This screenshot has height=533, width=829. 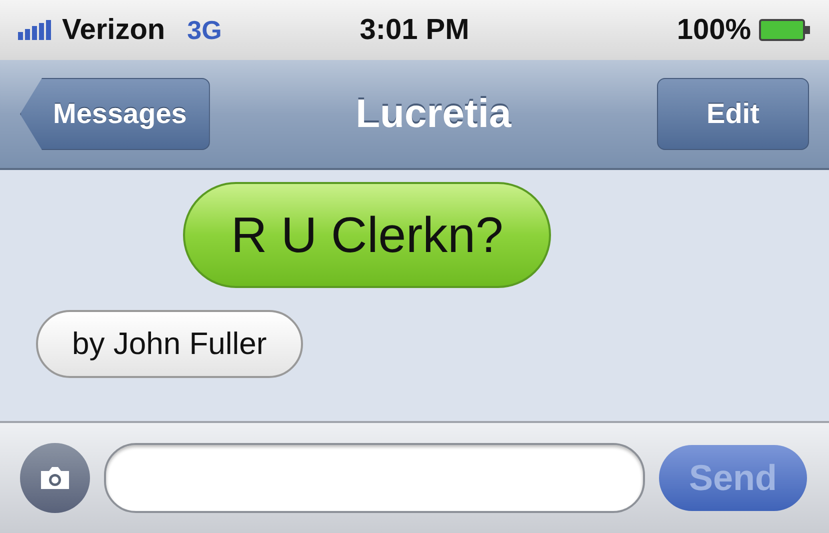 What do you see at coordinates (434, 114) in the screenshot?
I see `conversation-title: Lucretia` at bounding box center [434, 114].